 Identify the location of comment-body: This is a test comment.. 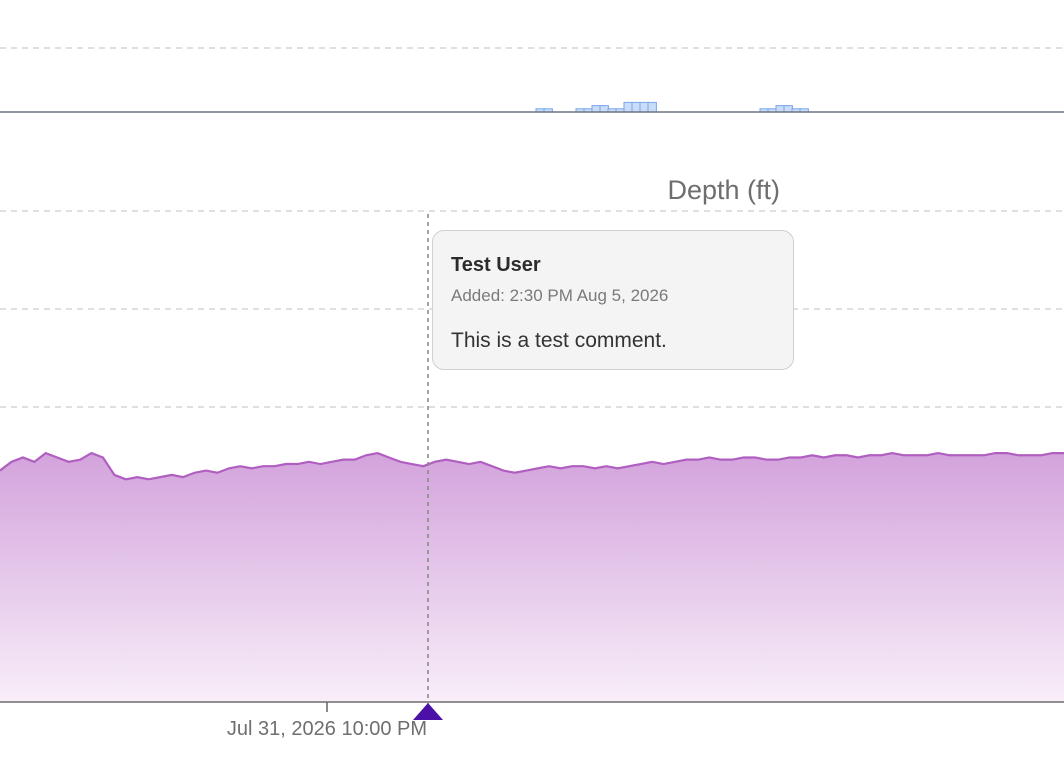
(559, 340).